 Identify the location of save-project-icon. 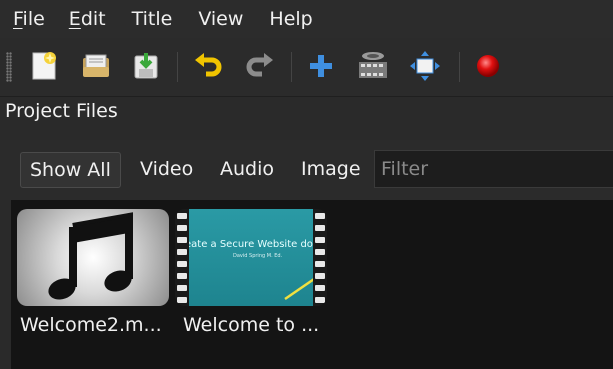
(146, 66).